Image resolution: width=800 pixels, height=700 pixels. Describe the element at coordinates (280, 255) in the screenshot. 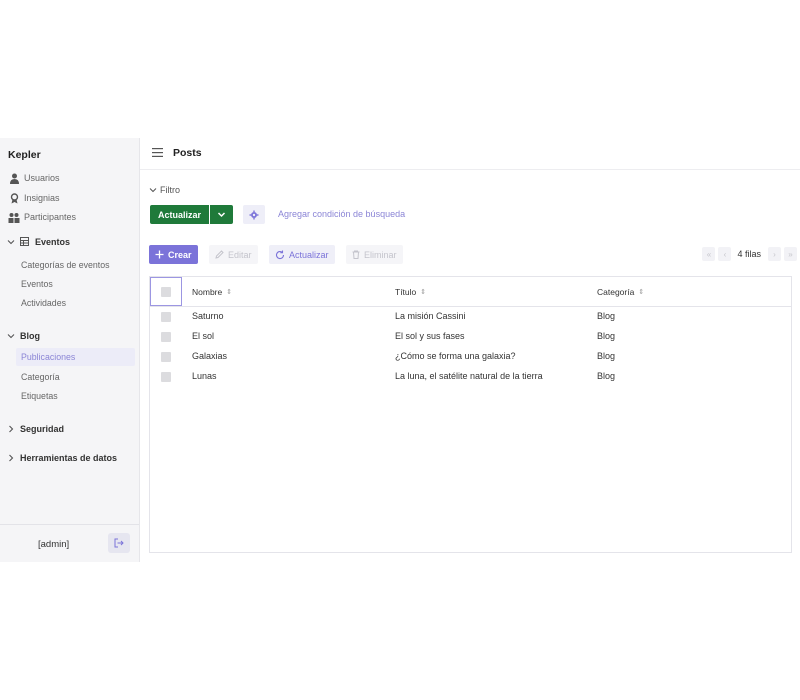

I see `refresh-icon` at that location.